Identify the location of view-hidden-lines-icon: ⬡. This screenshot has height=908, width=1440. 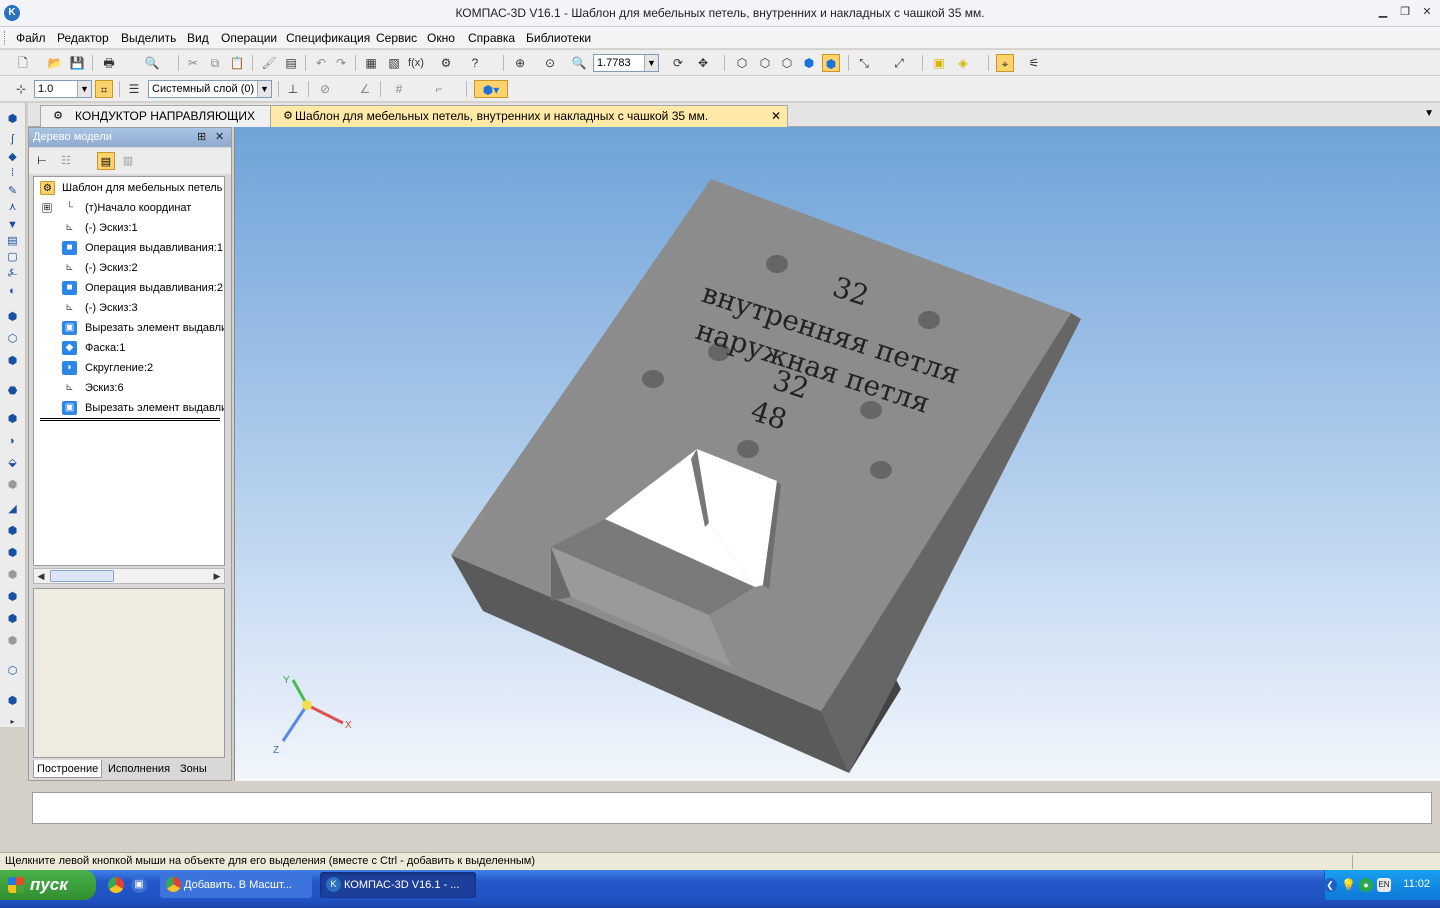
(765, 63).